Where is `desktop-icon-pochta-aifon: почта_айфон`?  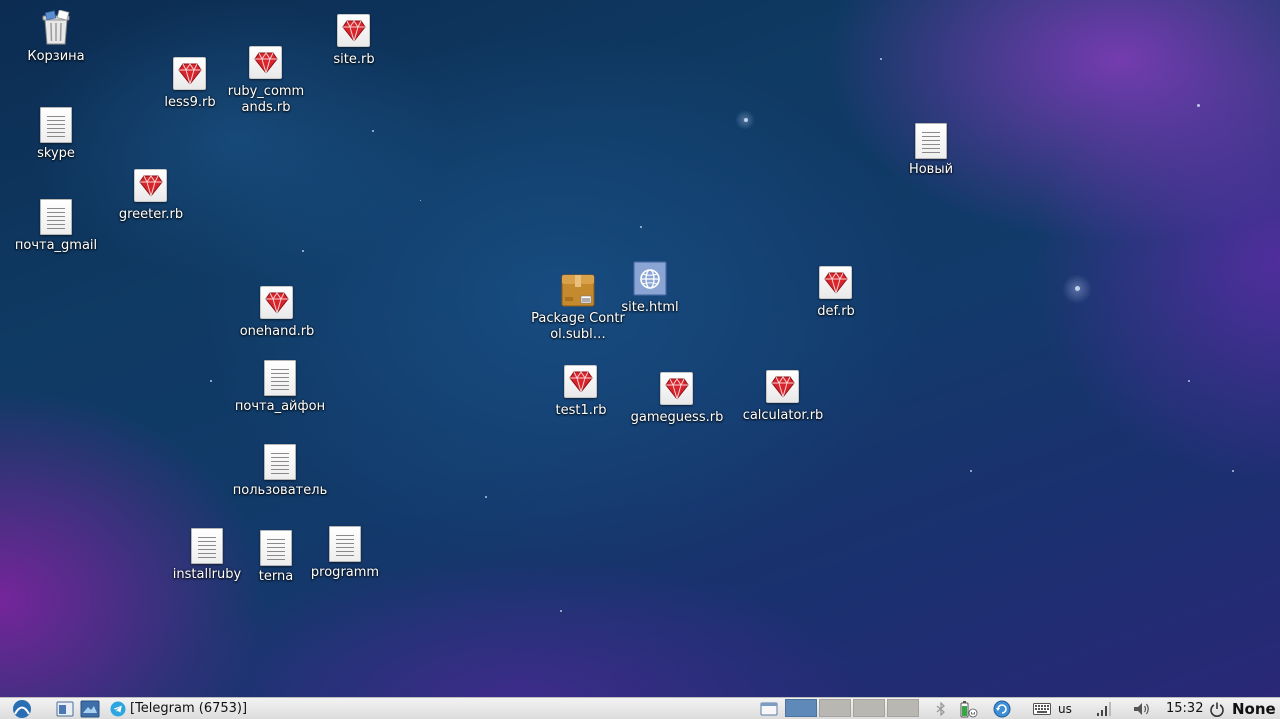 desktop-icon-pochta-aifon: почта_айфон is located at coordinates (280, 387).